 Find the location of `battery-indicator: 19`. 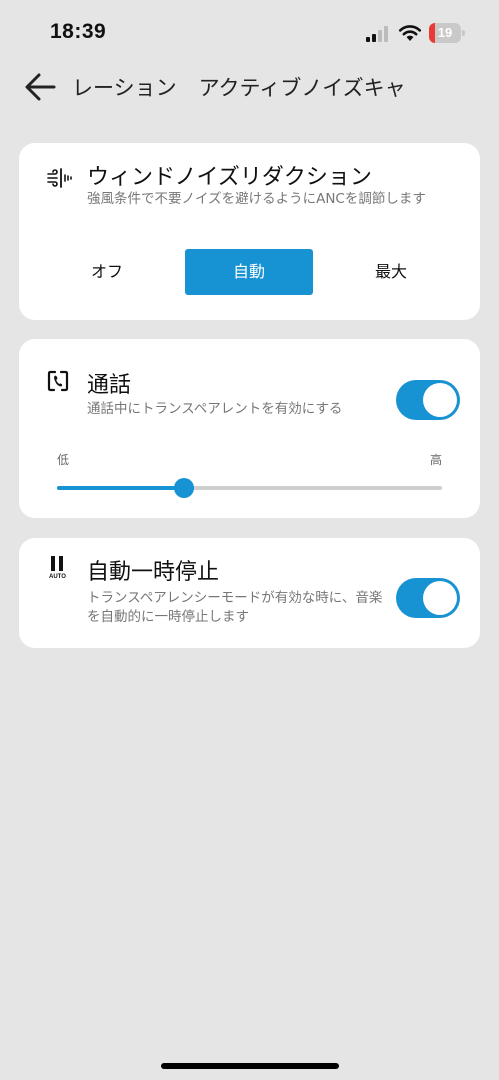

battery-indicator: 19 is located at coordinates (447, 33).